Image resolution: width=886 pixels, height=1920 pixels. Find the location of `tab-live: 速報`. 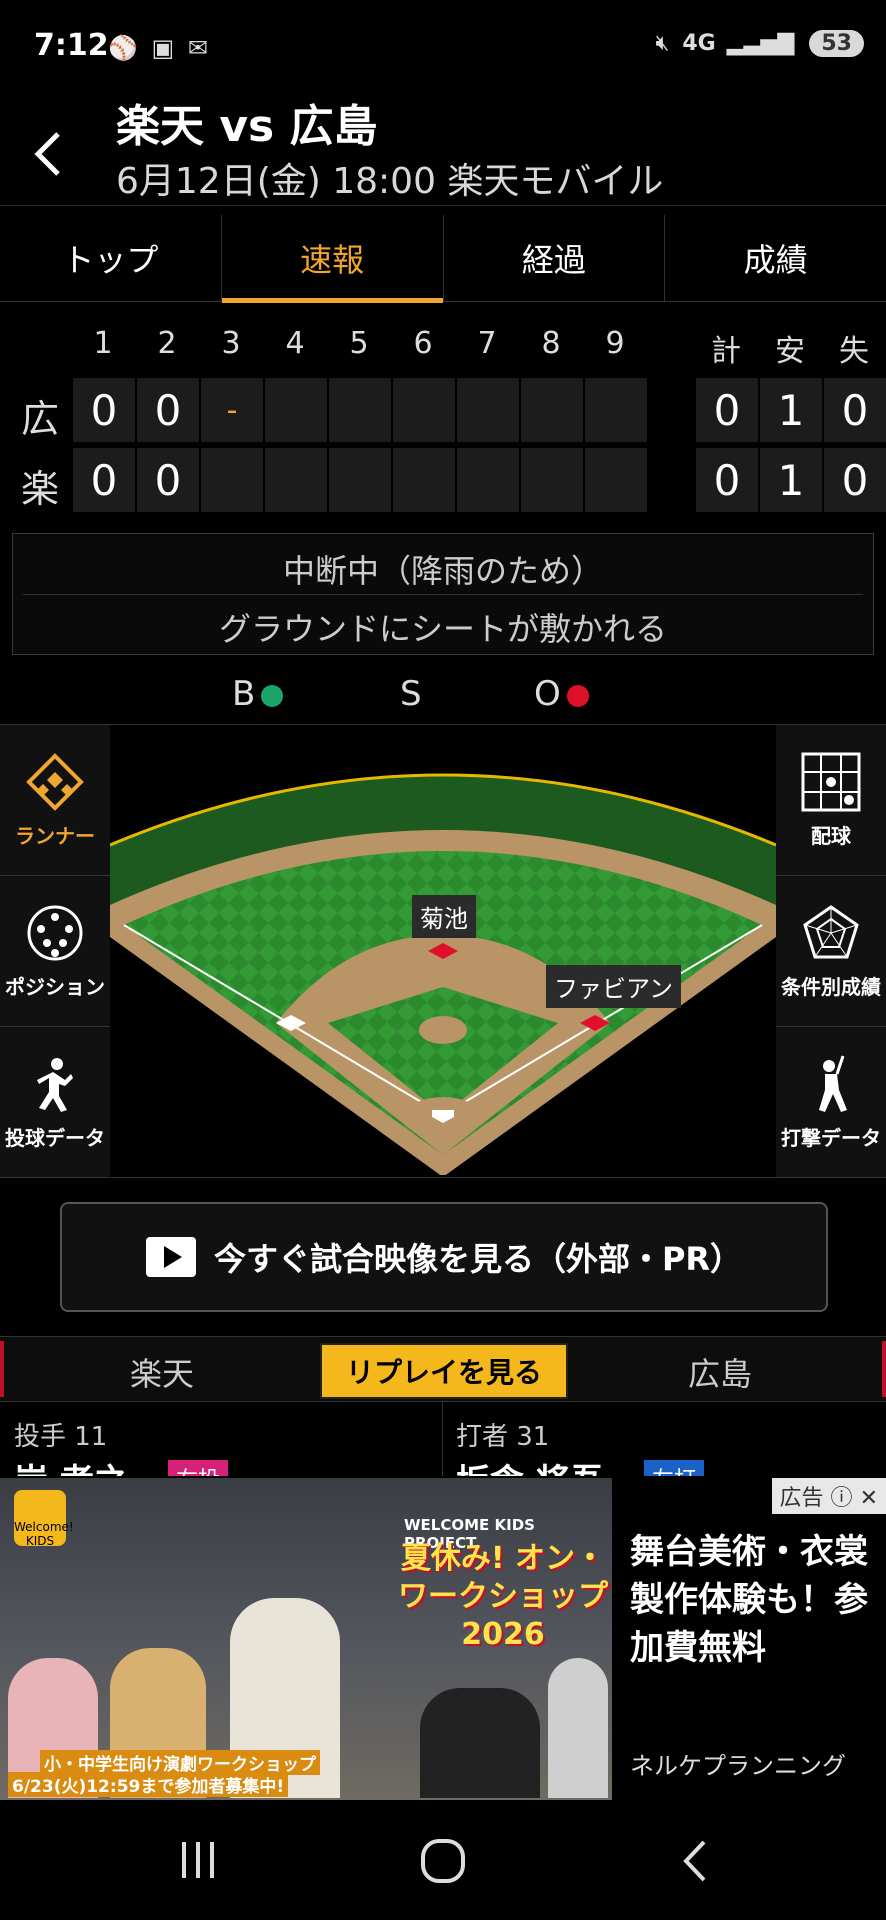

tab-live: 速報 is located at coordinates (332, 259).